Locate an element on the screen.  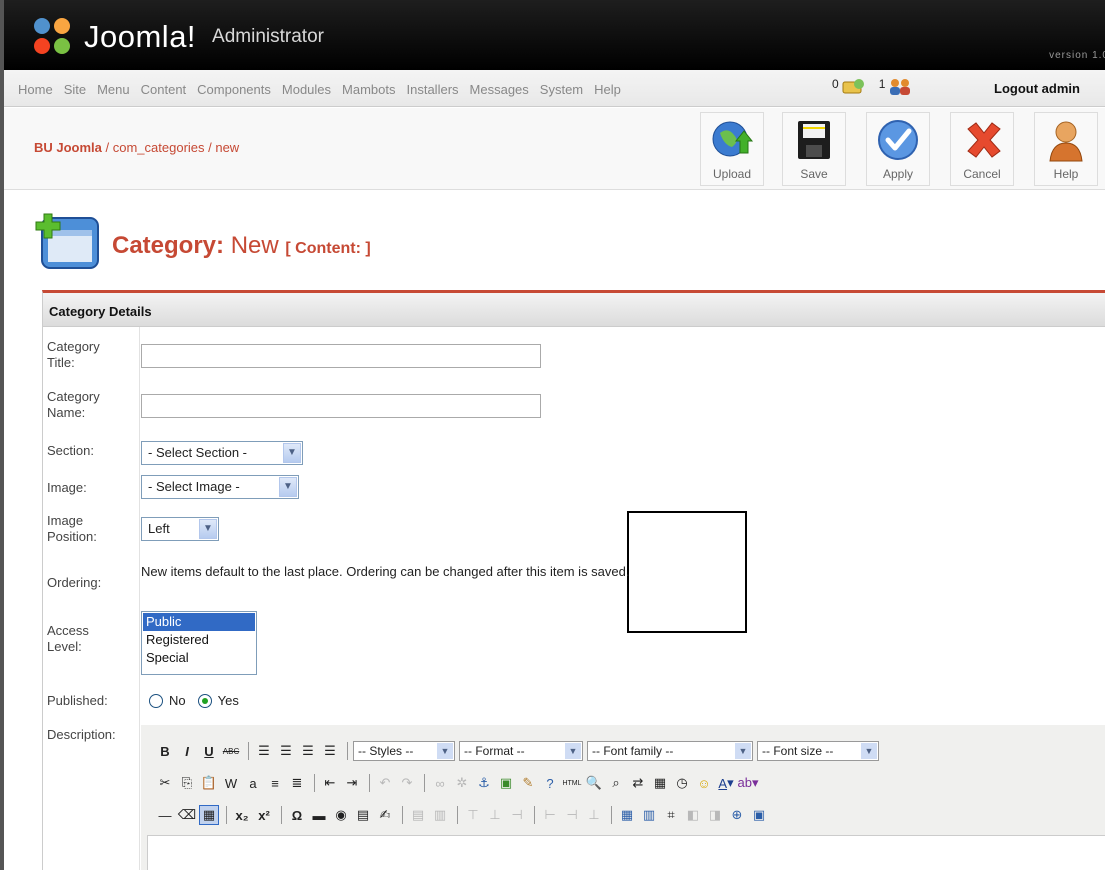
menu-item-site: Site is located at coordinates (75, 89).